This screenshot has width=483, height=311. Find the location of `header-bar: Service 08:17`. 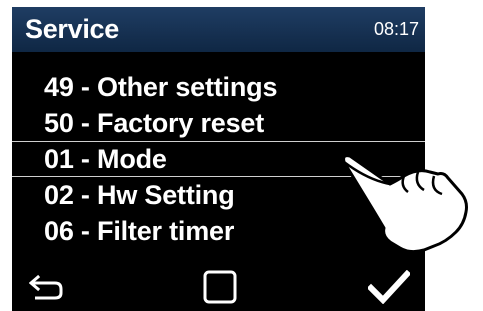

header-bar: Service 08:17 is located at coordinates (218, 29).